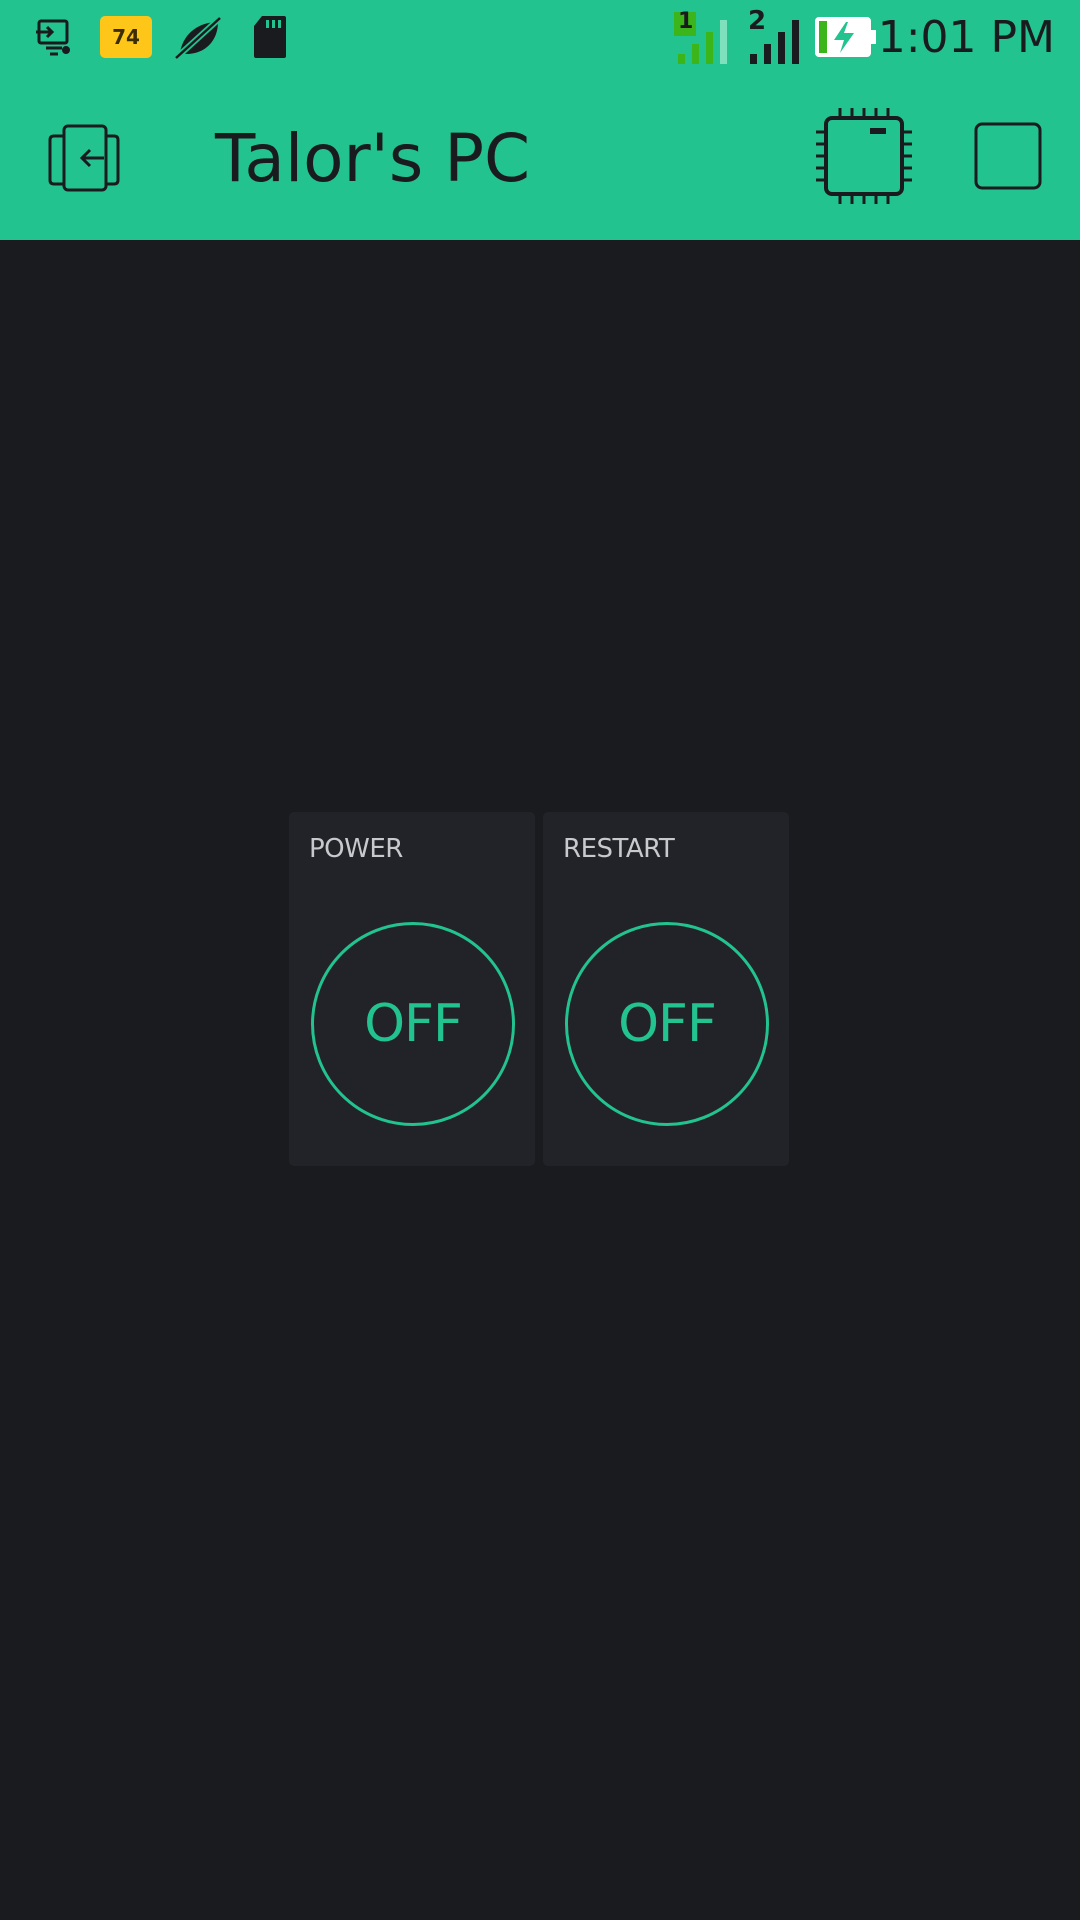  Describe the element at coordinates (686, 21) in the screenshot. I see `sim1-label: 1` at that location.